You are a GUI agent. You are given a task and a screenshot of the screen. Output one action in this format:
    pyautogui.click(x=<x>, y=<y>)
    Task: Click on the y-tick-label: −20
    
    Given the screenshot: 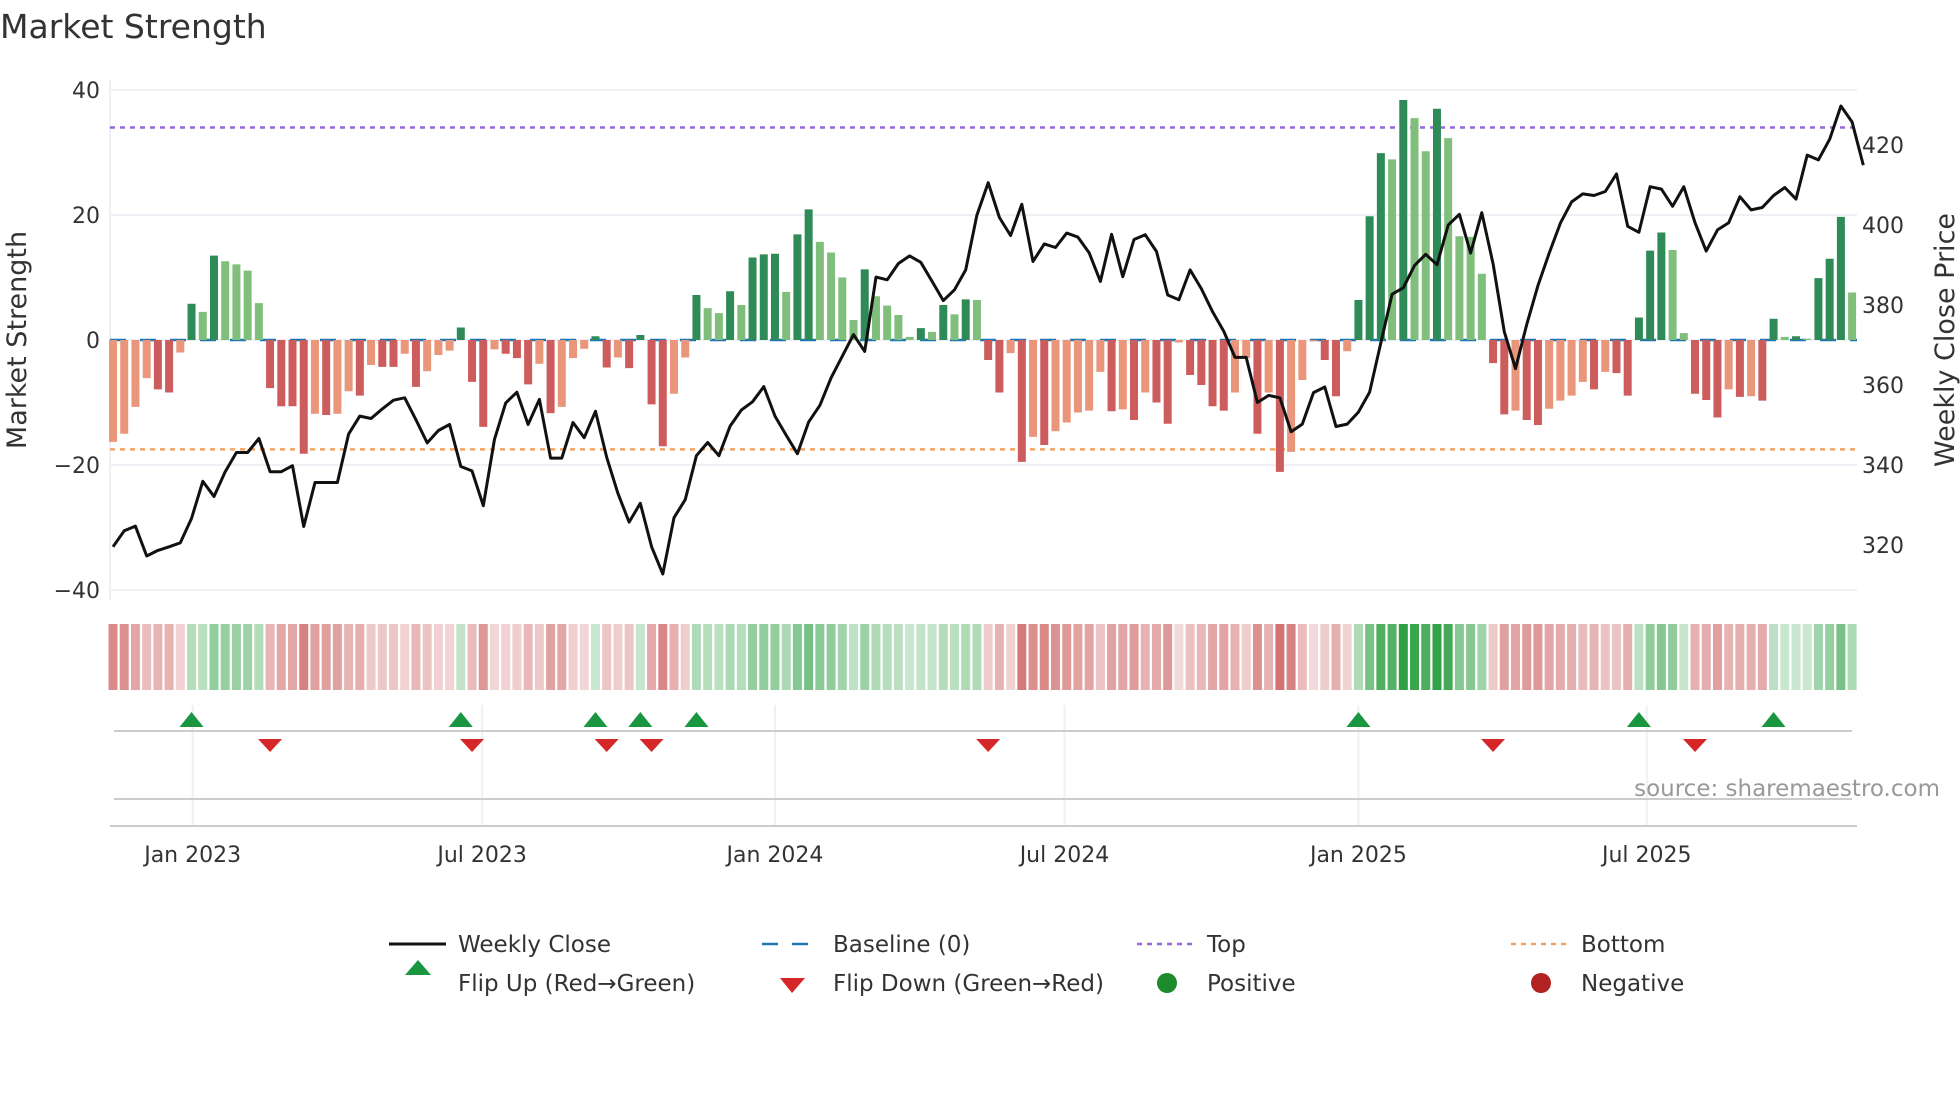 What is the action you would take?
    pyautogui.click(x=77, y=466)
    